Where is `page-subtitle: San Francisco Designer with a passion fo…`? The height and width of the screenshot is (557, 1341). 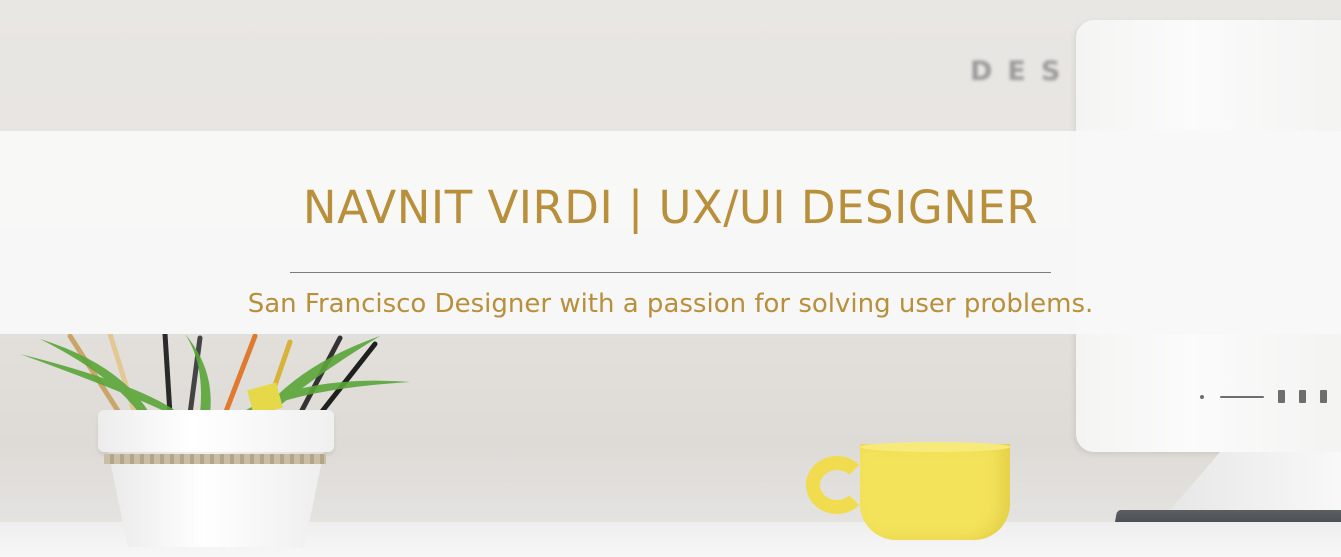 page-subtitle: San Francisco Designer with a passion fo… is located at coordinates (670, 304).